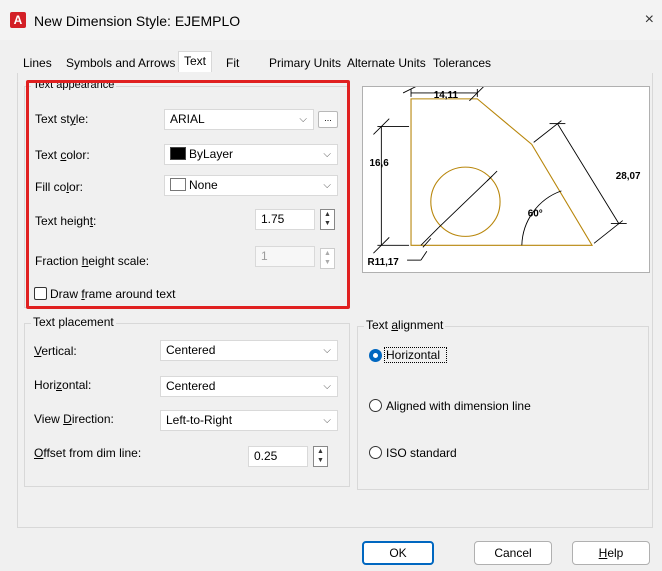 This screenshot has height=571, width=662. What do you see at coordinates (458, 406) in the screenshot?
I see `aligned-with-dimension-line-label: Aligned with dimension line` at bounding box center [458, 406].